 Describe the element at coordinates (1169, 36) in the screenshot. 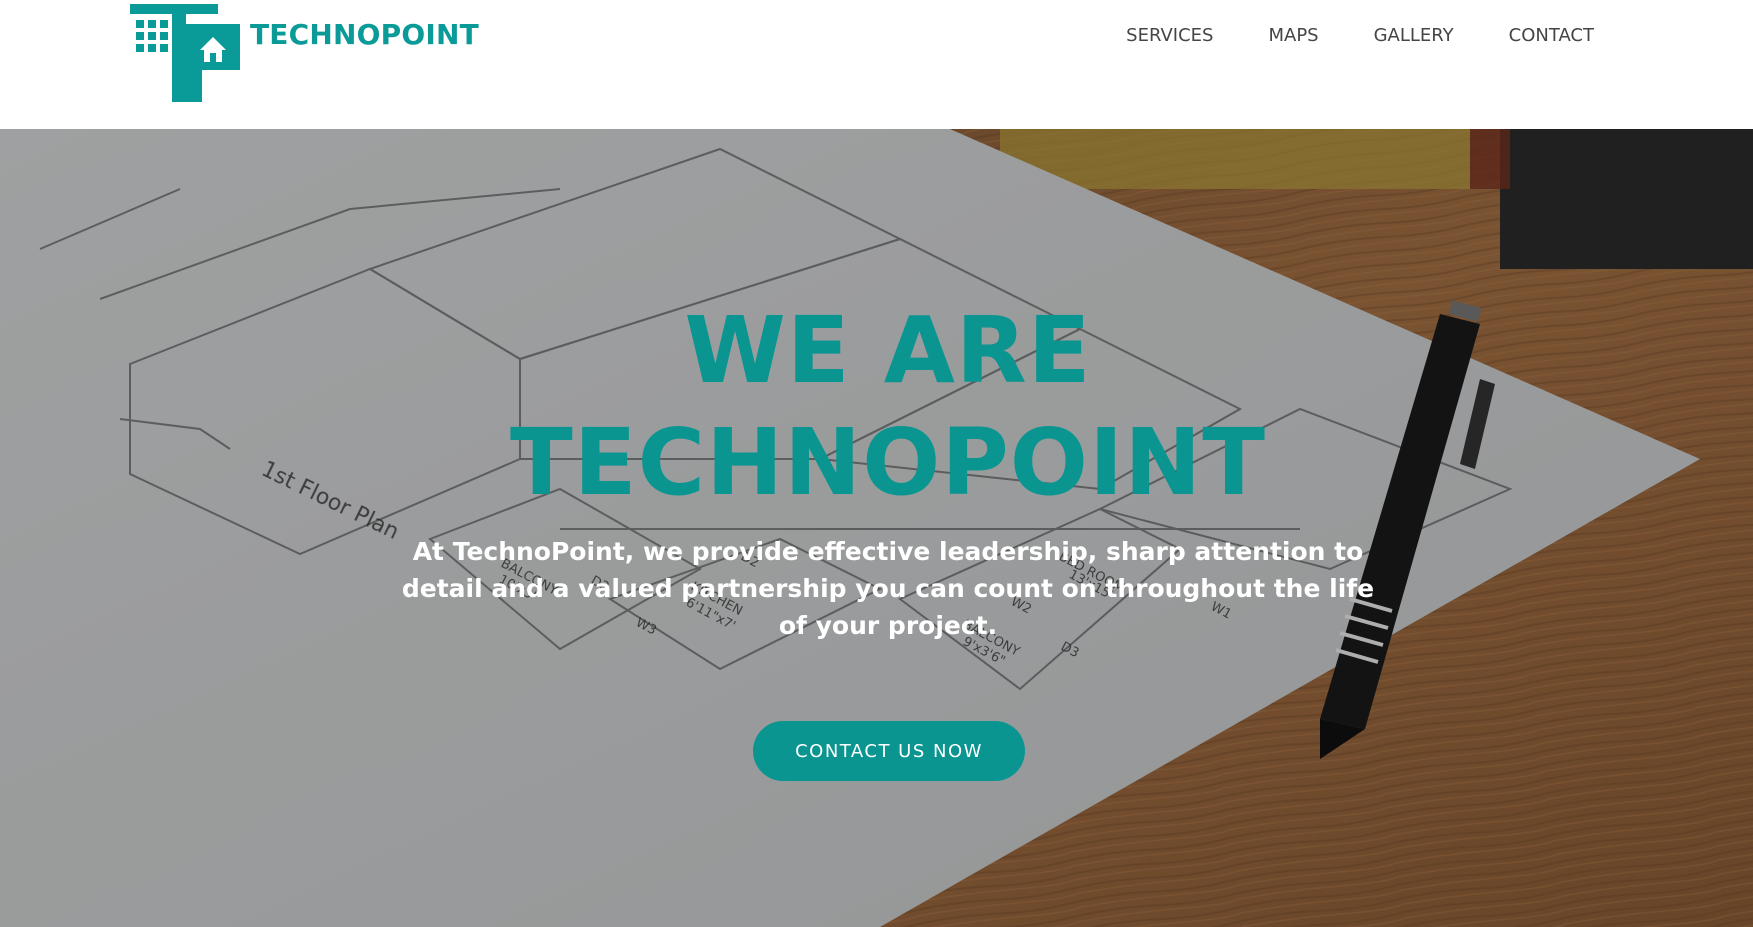

I see `nav-services: SERVICES` at that location.